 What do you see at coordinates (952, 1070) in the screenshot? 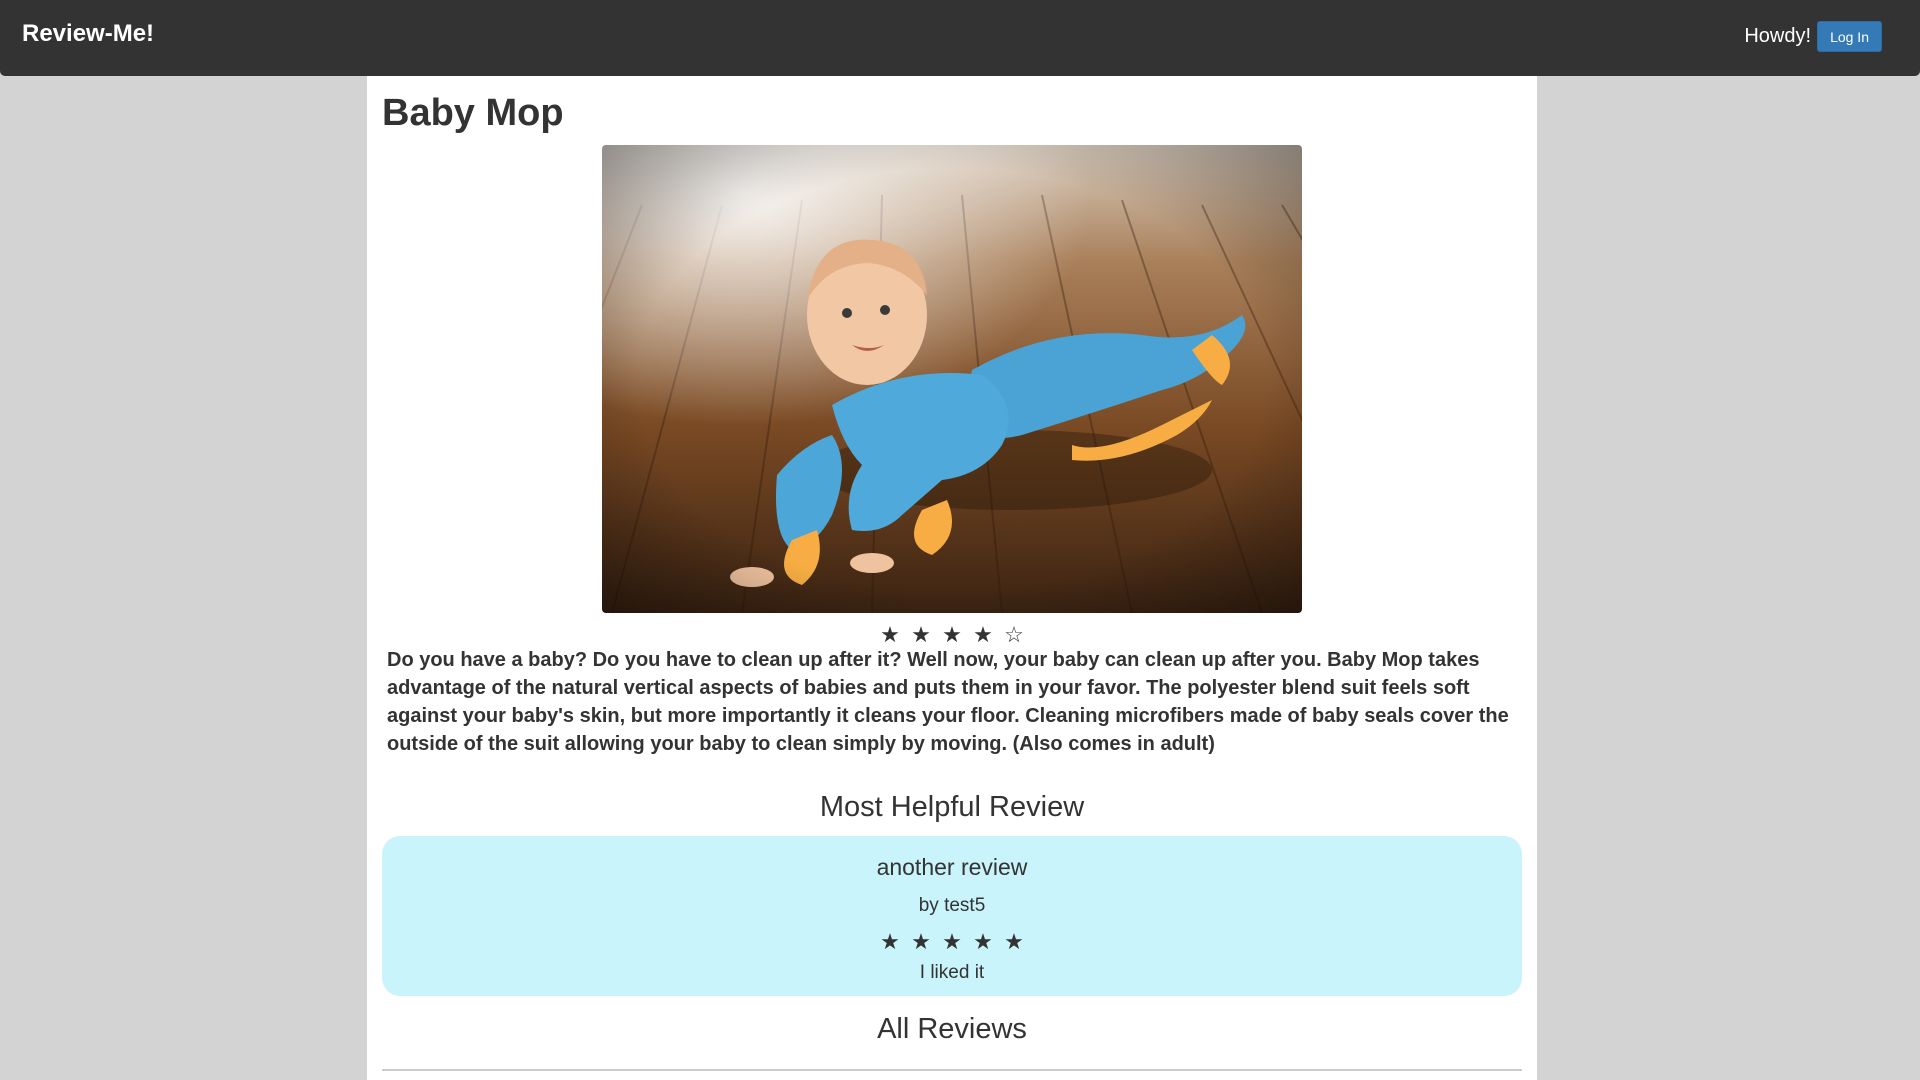
I see `reviews-divider` at bounding box center [952, 1070].